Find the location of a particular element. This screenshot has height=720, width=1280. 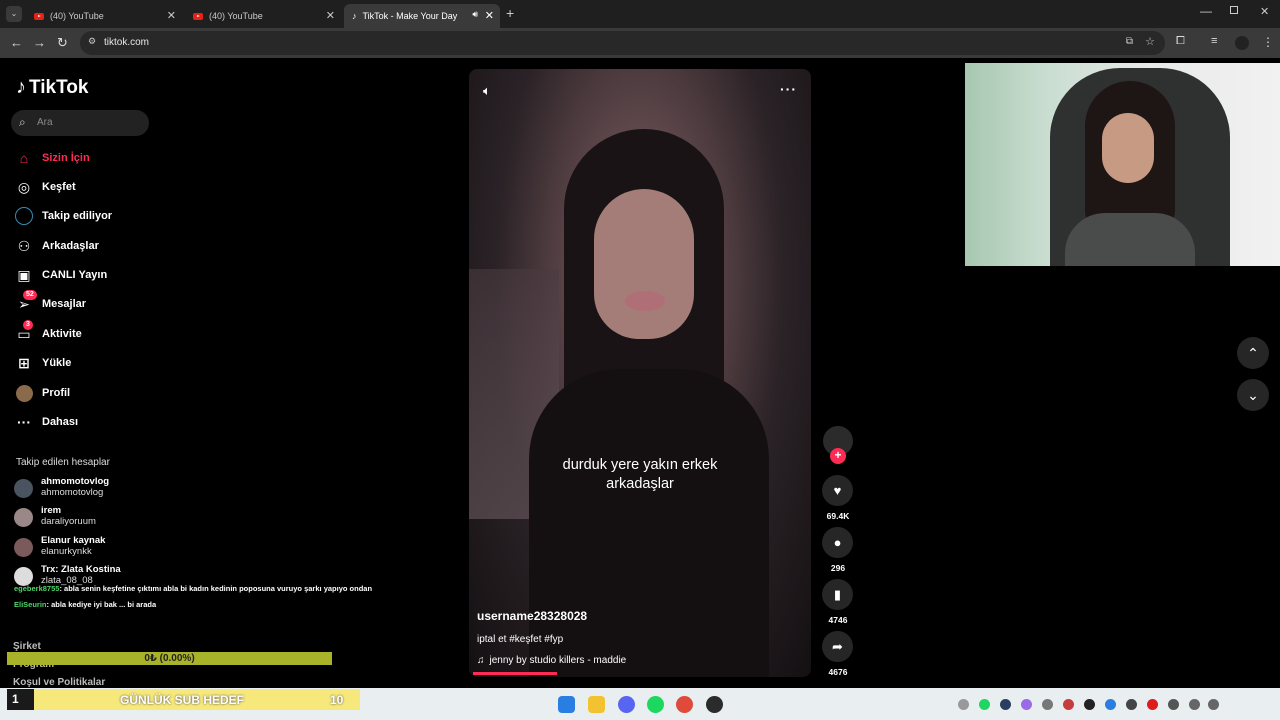

profile-icon is located at coordinates (24, 393).